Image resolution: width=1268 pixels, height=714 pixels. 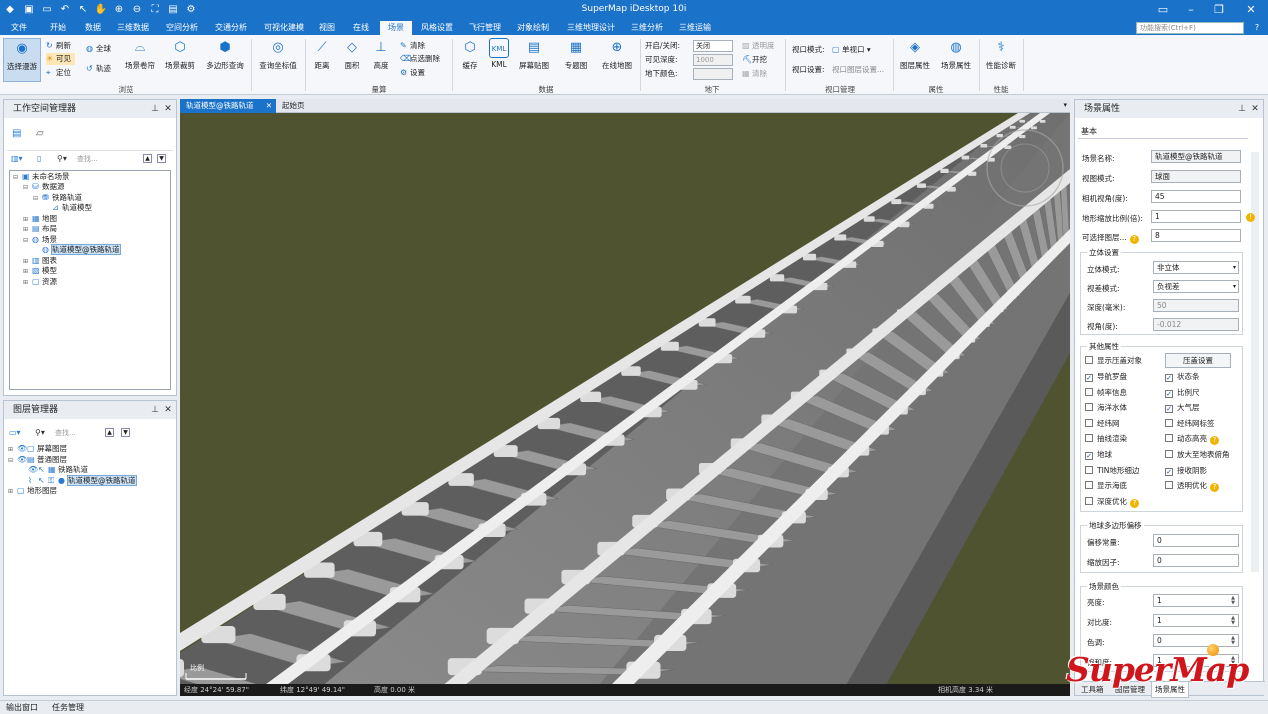 What do you see at coordinates (1197, 454) in the screenshot?
I see `property-checkbox: 放大至地表俯角` at bounding box center [1197, 454].